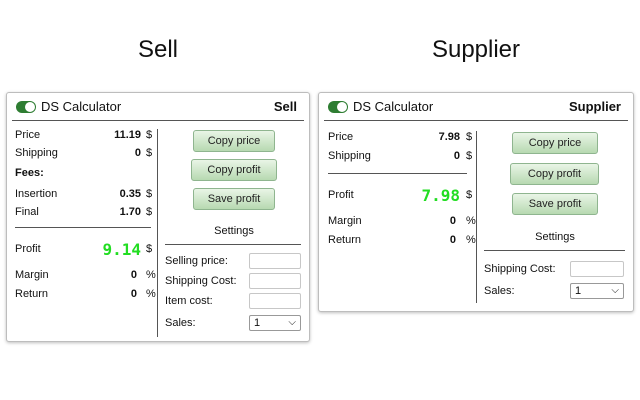 The image size is (640, 400). I want to click on price-row: Price 7.98 $, so click(401, 139).